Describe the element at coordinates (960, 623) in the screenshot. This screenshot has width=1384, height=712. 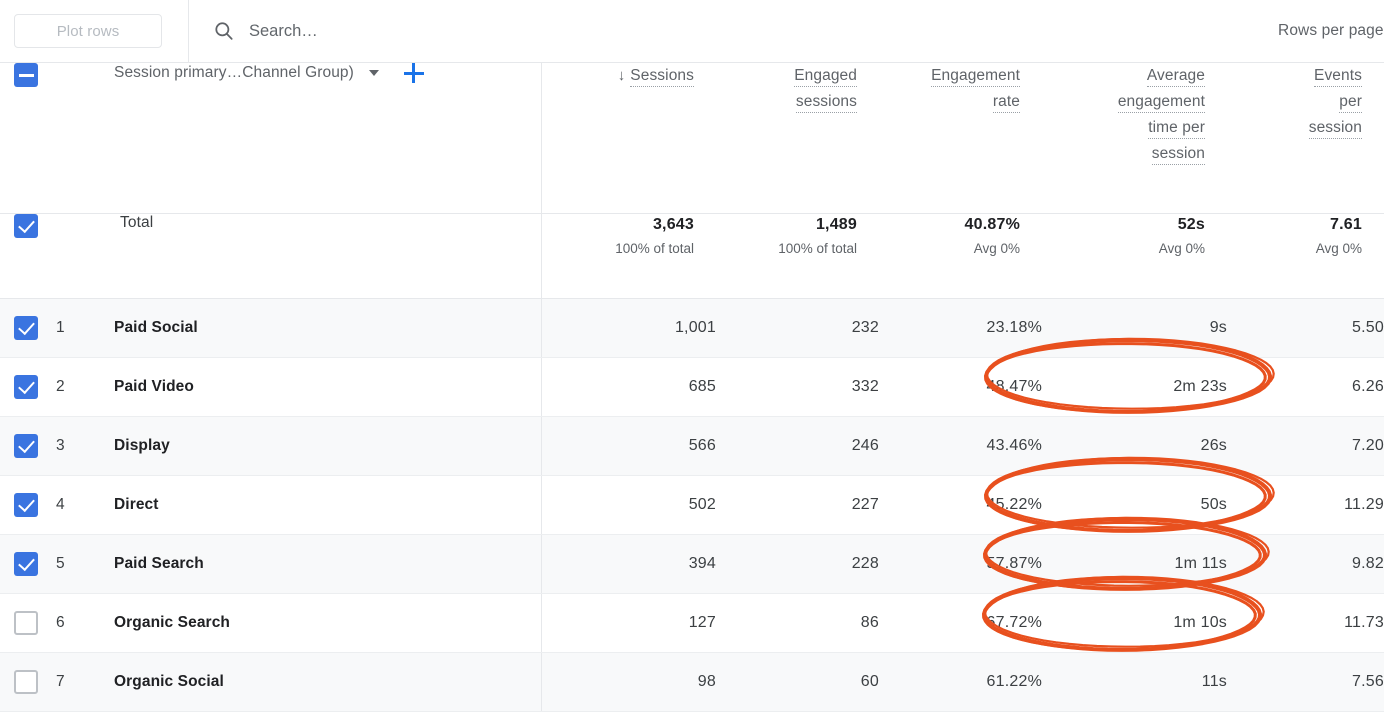
I see `row-metric-engagement-rate: 67.72%` at that location.